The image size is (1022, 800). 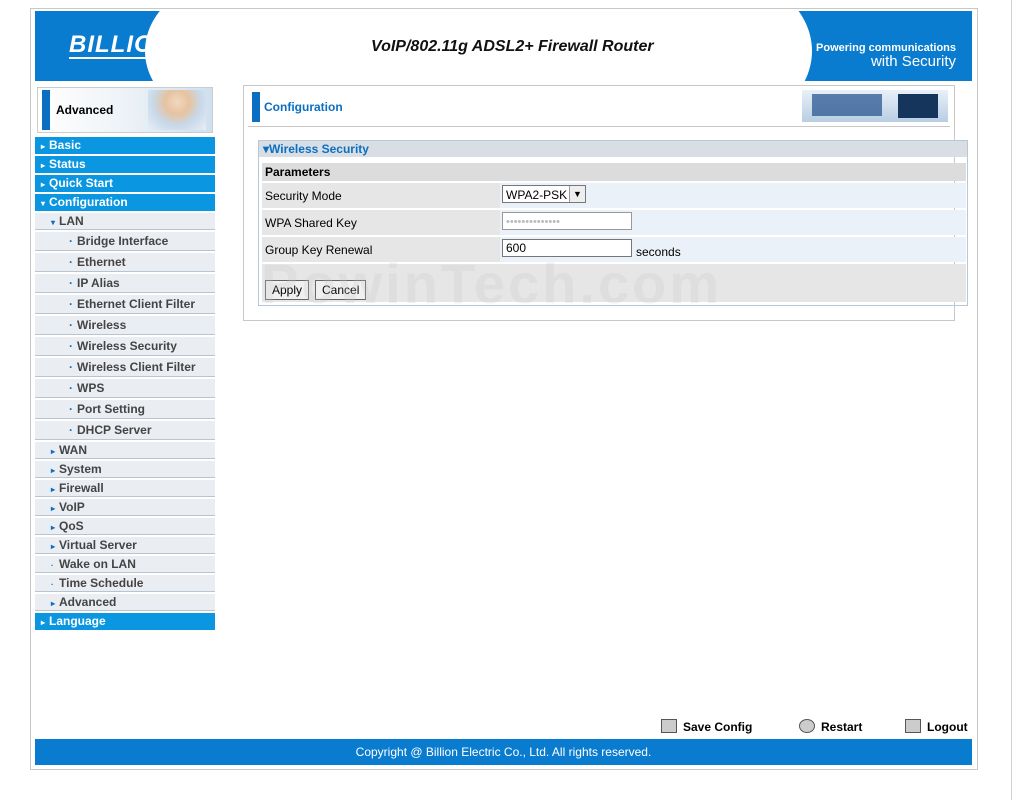 I want to click on brand-logo: BILLION, so click(x=120, y=44).